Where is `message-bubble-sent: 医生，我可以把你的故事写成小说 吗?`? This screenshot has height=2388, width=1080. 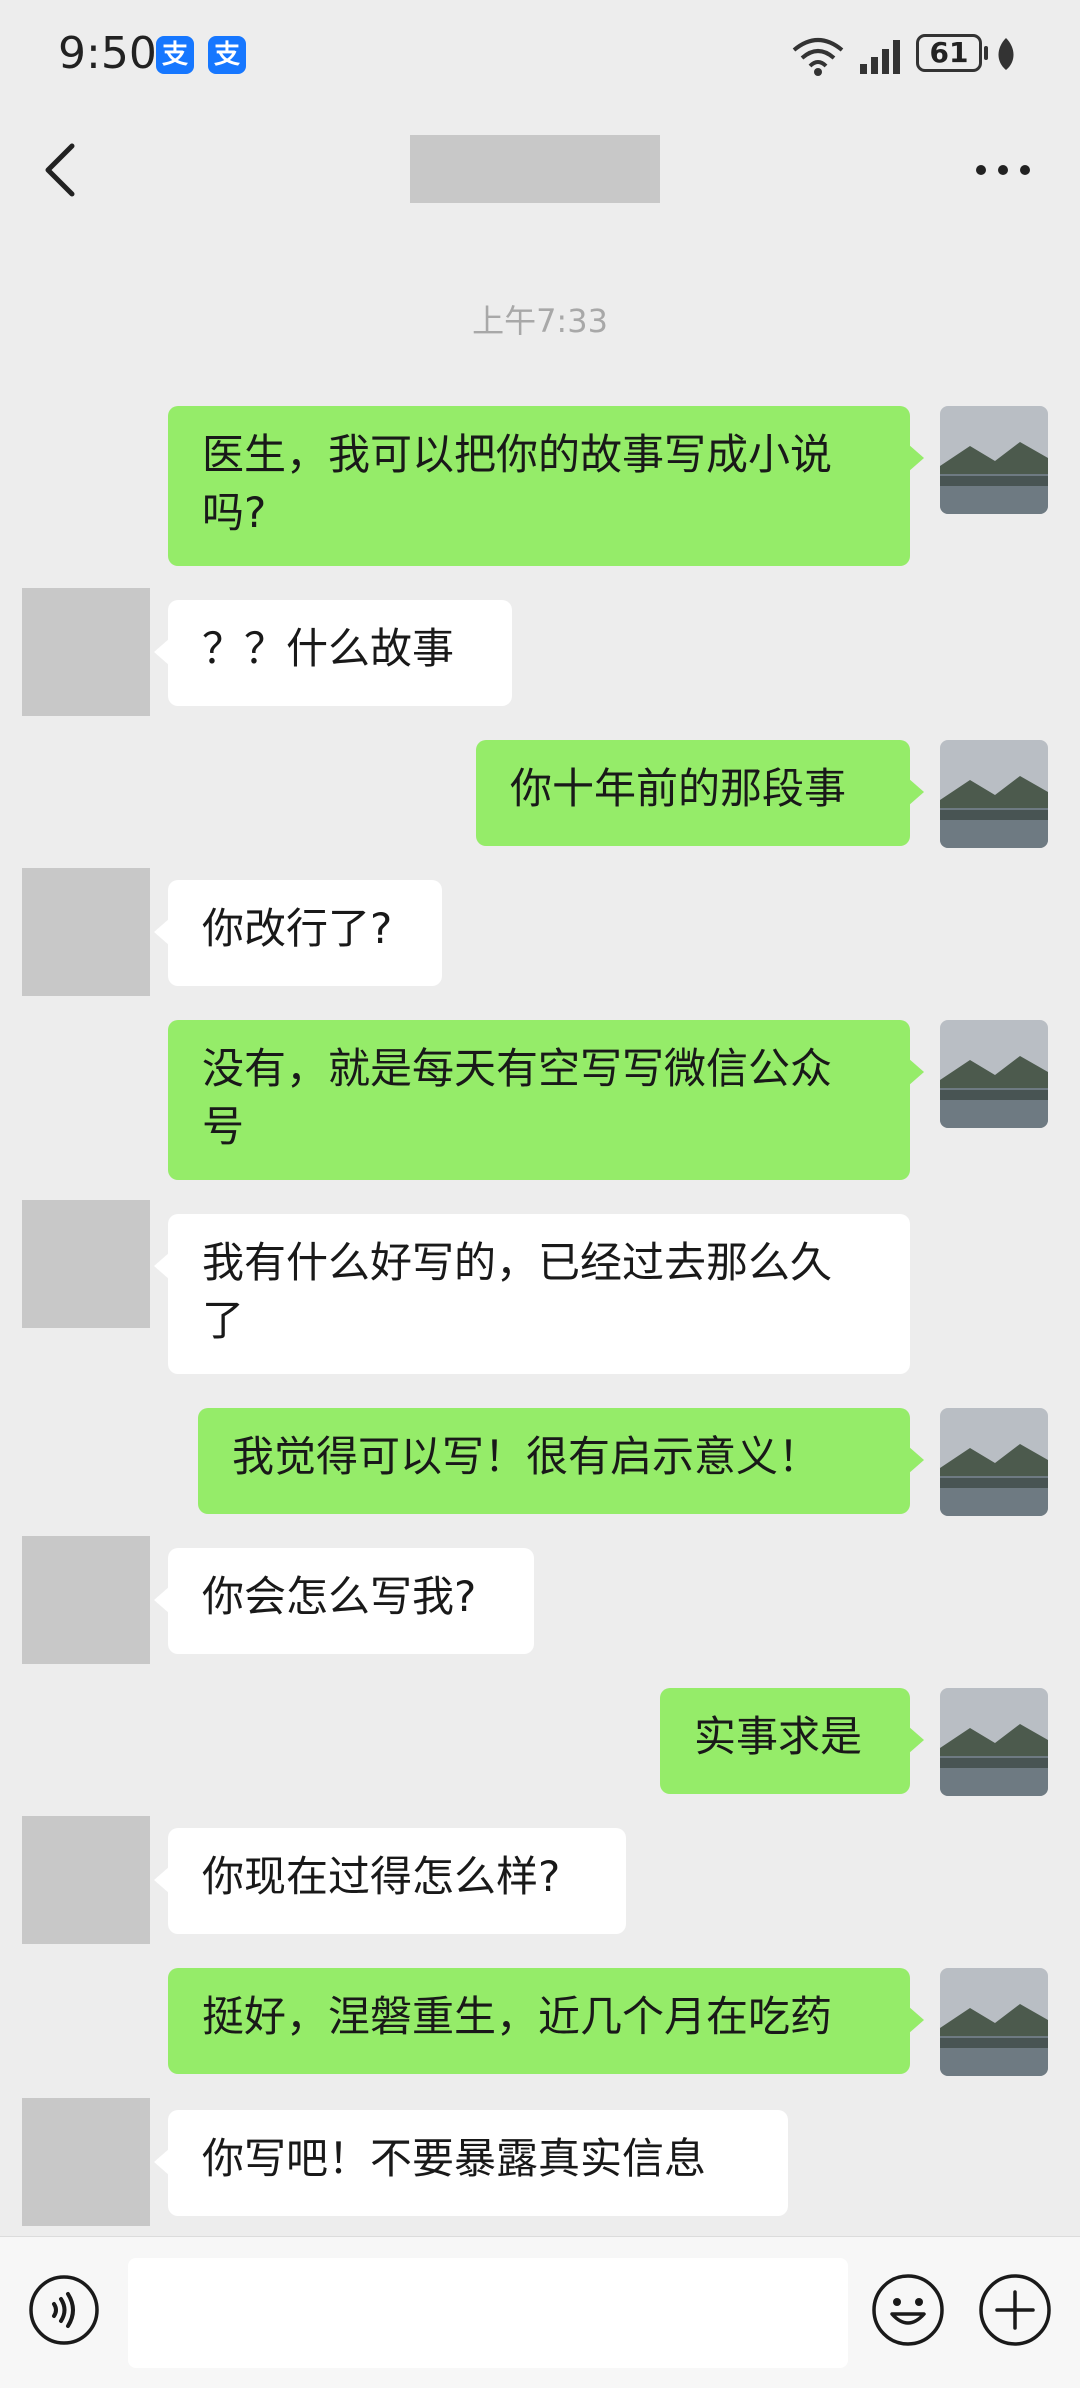
message-bubble-sent: 医生，我可以把你的故事写成小说 吗? is located at coordinates (546, 486).